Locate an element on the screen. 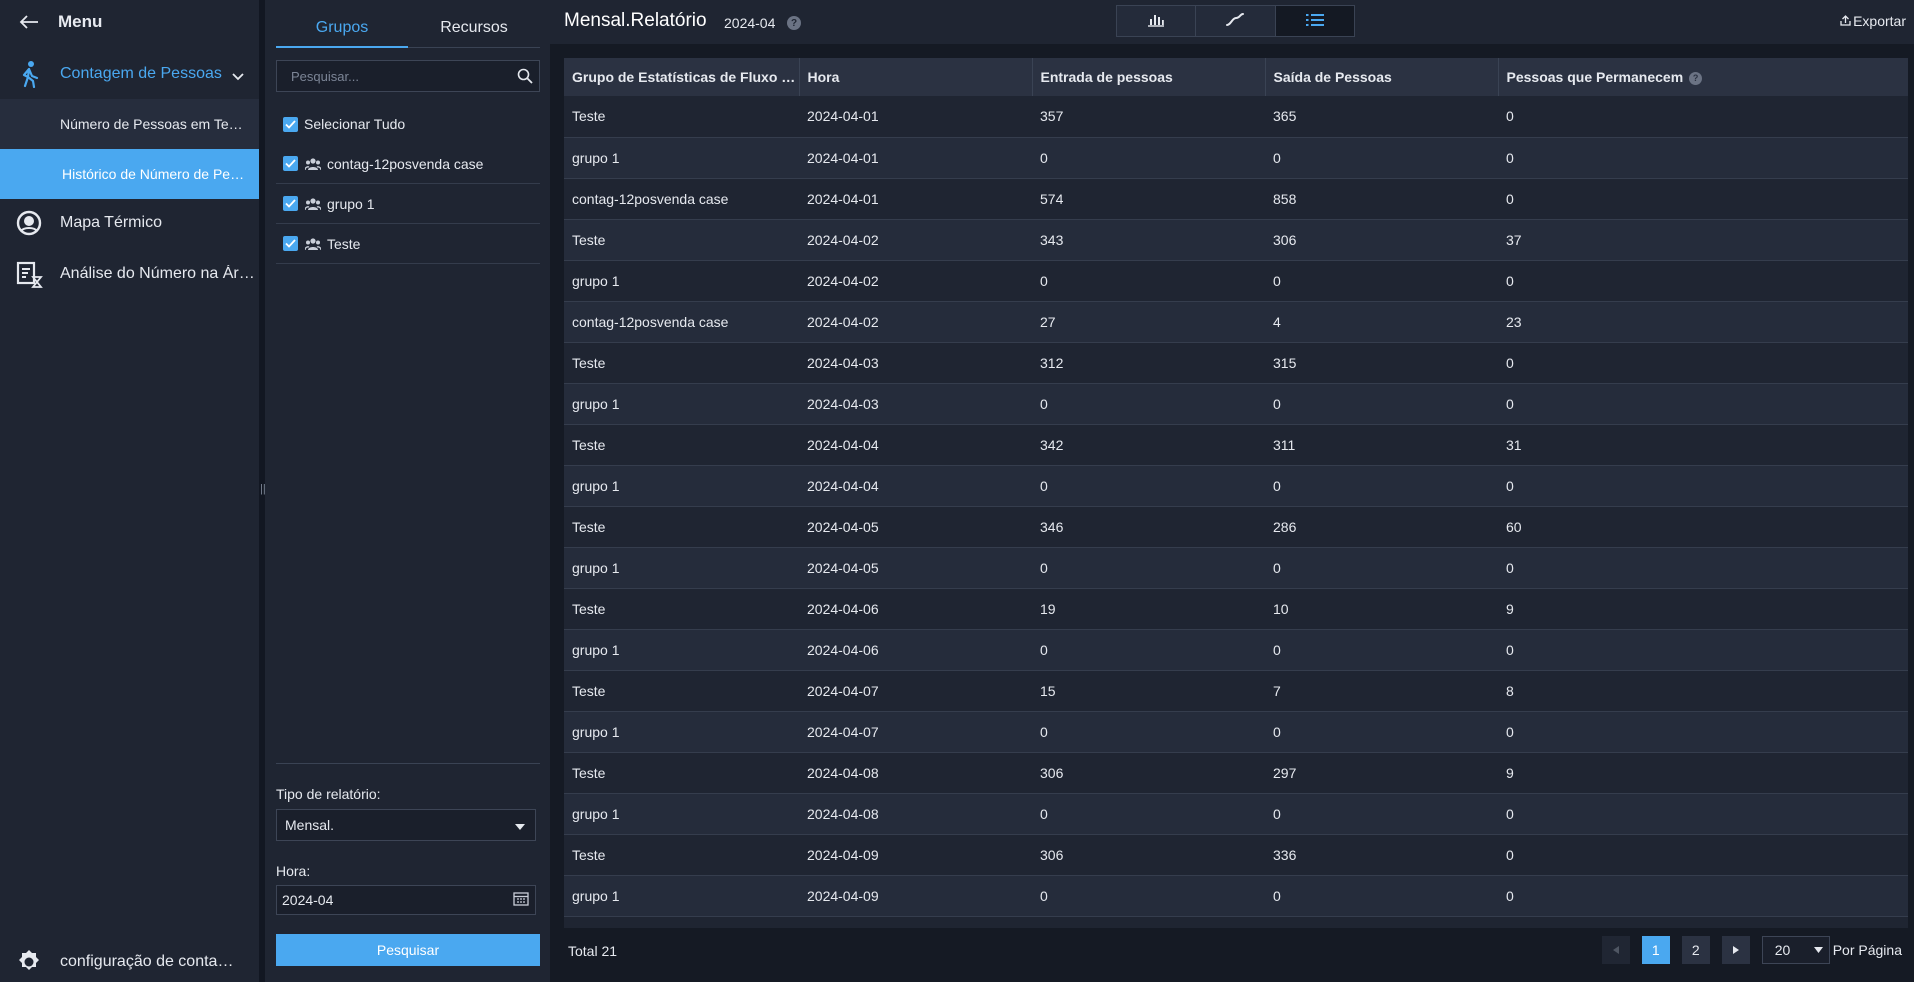 Image resolution: width=1914 pixels, height=982 pixels. table-row: contag-12posvenda case 2024-04-02 27 4 23 is located at coordinates (1236, 321).